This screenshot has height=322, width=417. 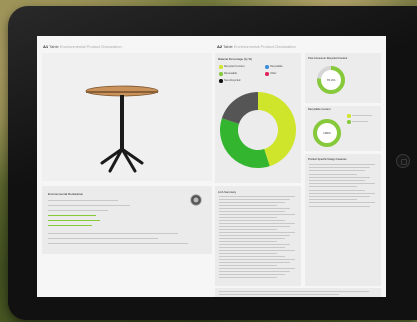 I want to click on features-title: Product Specific Design Features, so click(x=327, y=159).